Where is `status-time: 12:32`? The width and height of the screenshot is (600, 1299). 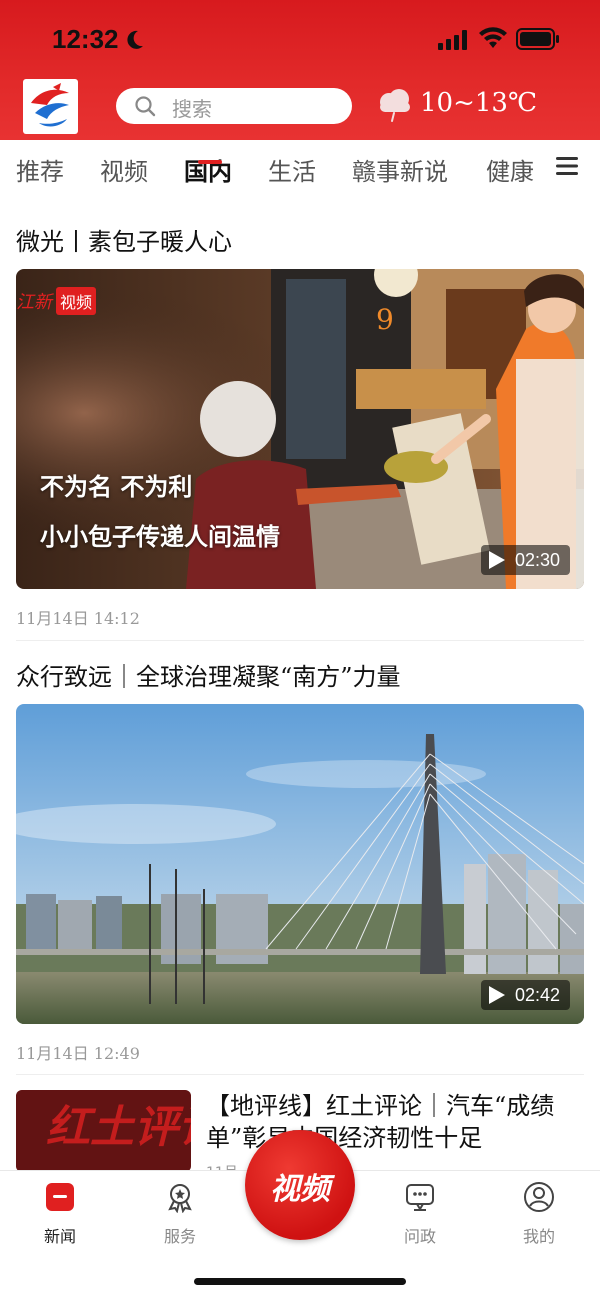
status-time: 12:32 is located at coordinates (85, 39).